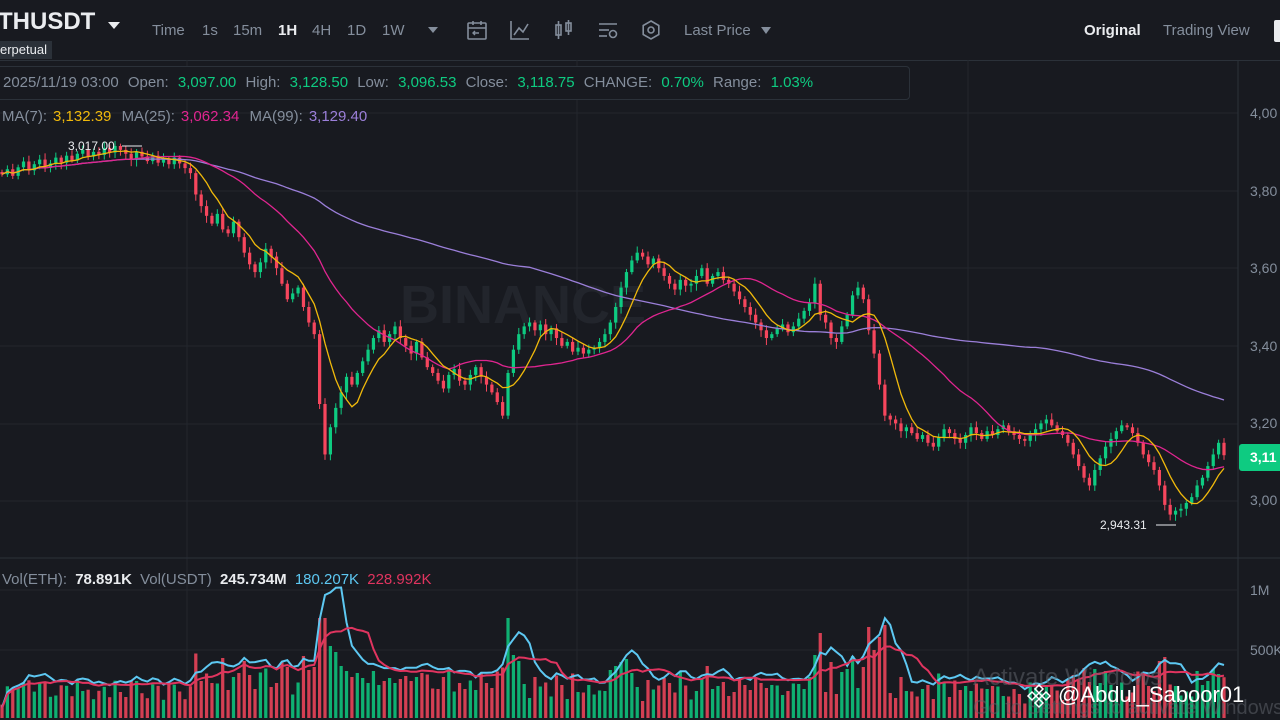 Image resolution: width=1280 pixels, height=720 pixels. What do you see at coordinates (477, 30) in the screenshot?
I see `calendar-icon` at bounding box center [477, 30].